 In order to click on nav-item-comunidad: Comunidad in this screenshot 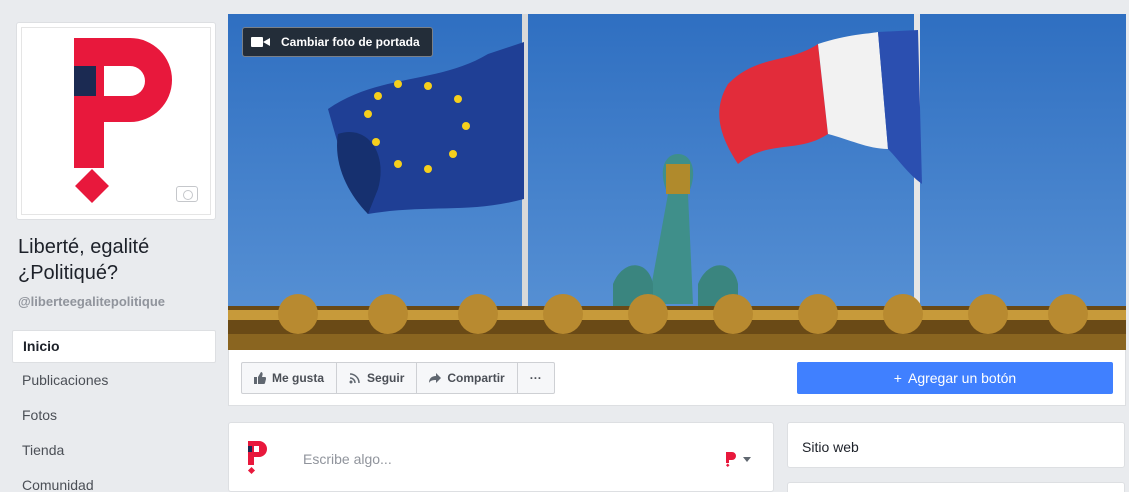, I will do `click(114, 480)`.